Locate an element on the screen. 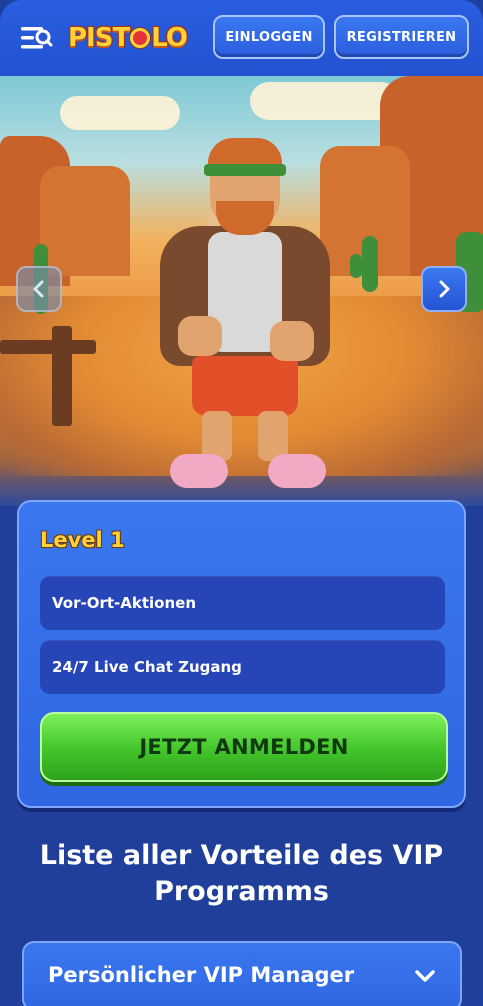 The height and width of the screenshot is (1006, 483). chevron-left-icon is located at coordinates (38, 289).